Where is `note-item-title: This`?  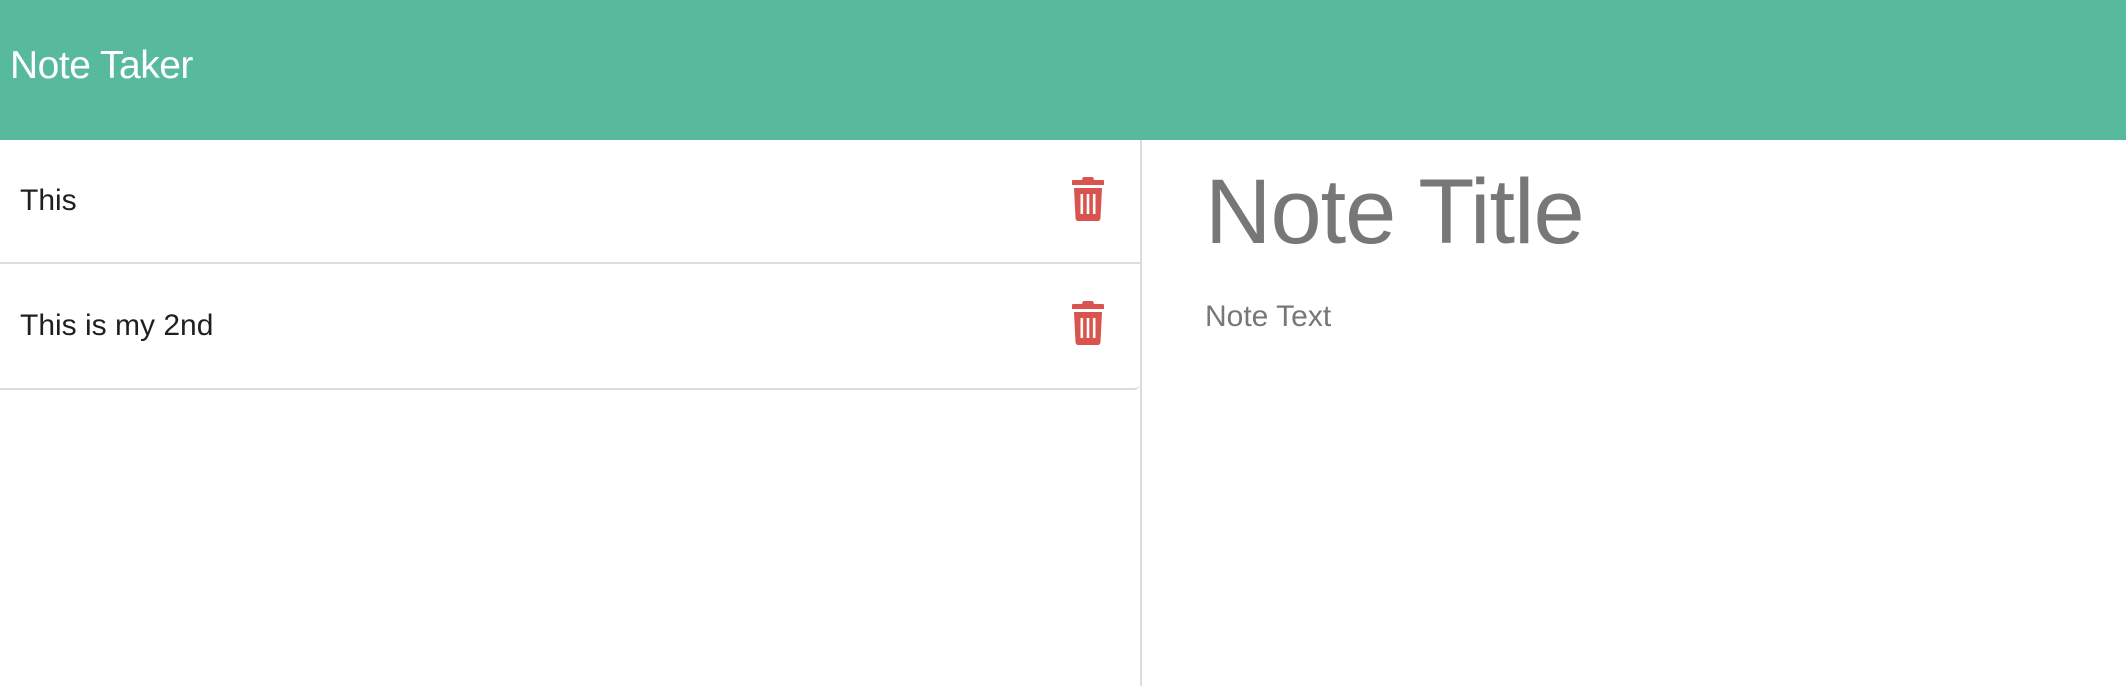
note-item-title: This is located at coordinates (48, 201).